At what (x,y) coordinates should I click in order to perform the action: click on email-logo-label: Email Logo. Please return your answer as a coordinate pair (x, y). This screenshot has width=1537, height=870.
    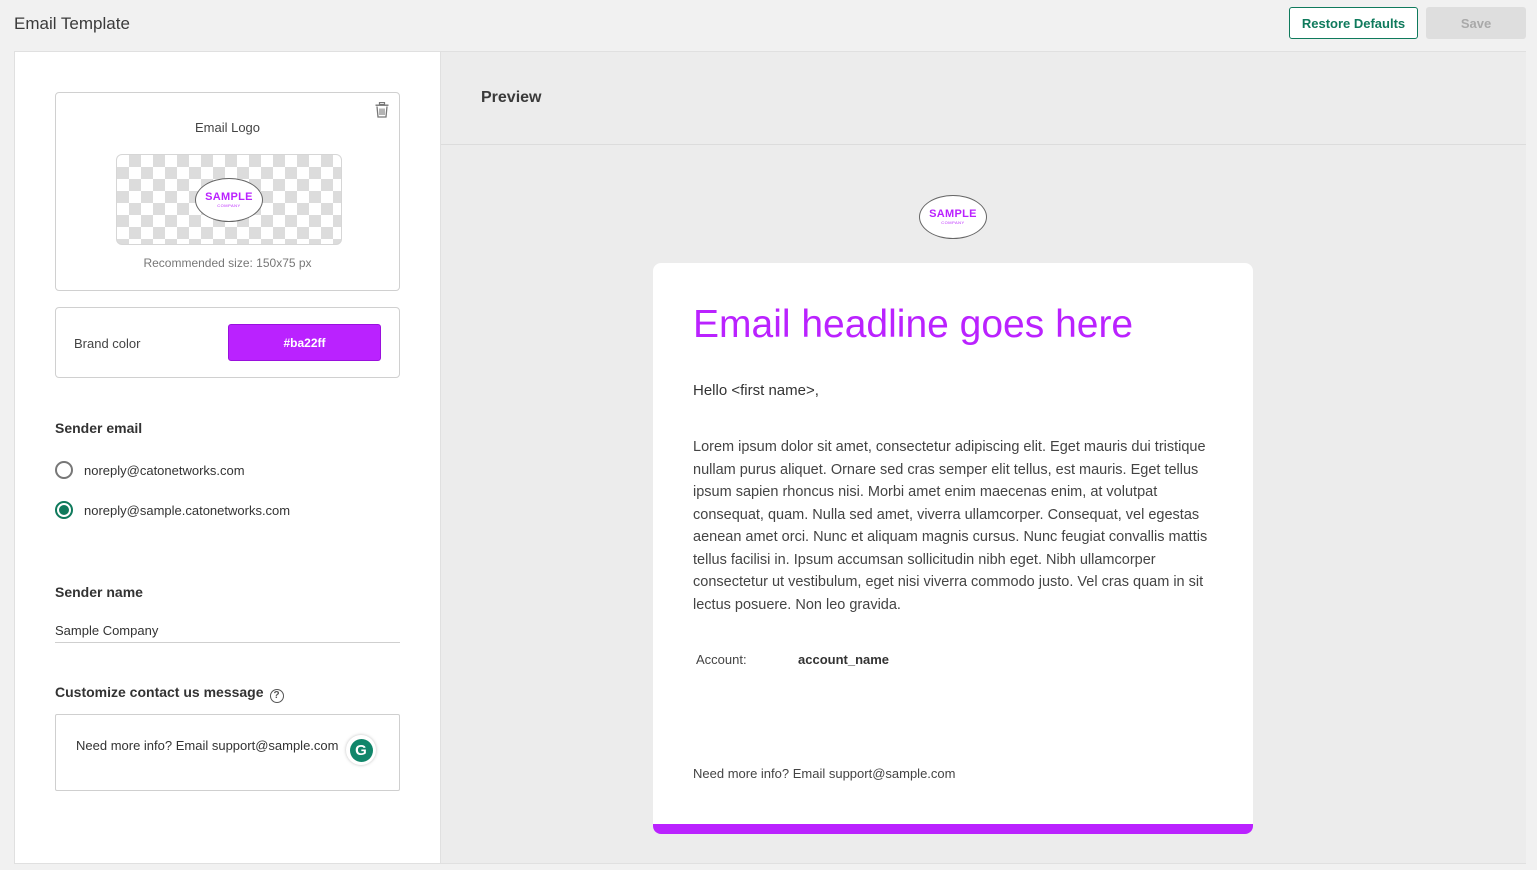
    Looking at the image, I should click on (227, 127).